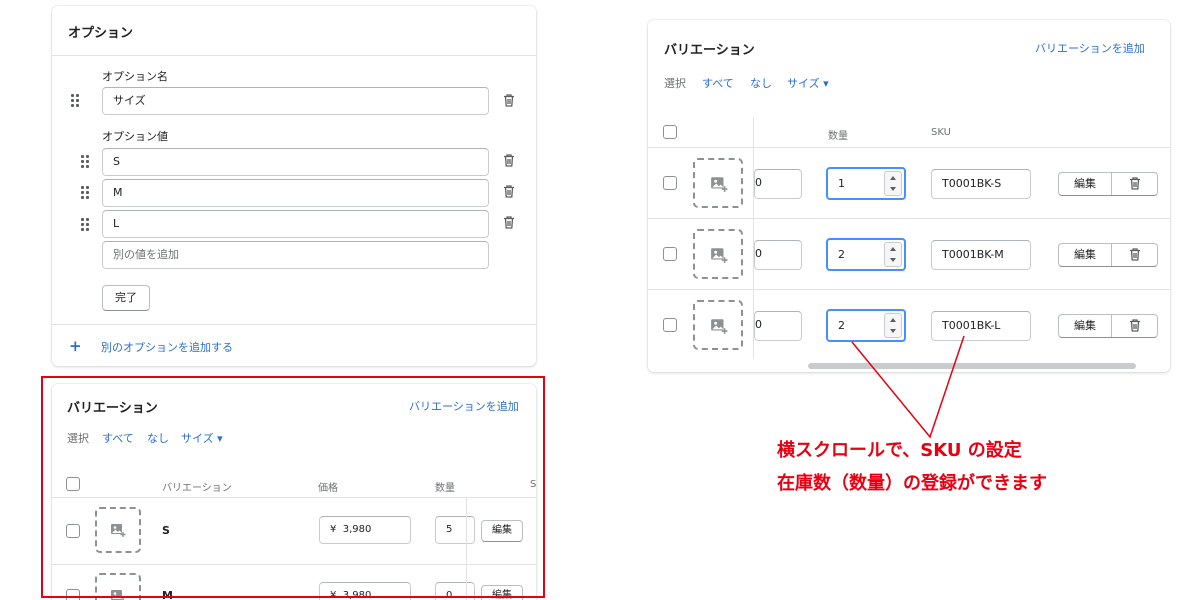 The height and width of the screenshot is (600, 1200). I want to click on add-option-link: 別のオプションを追加する, so click(167, 347).